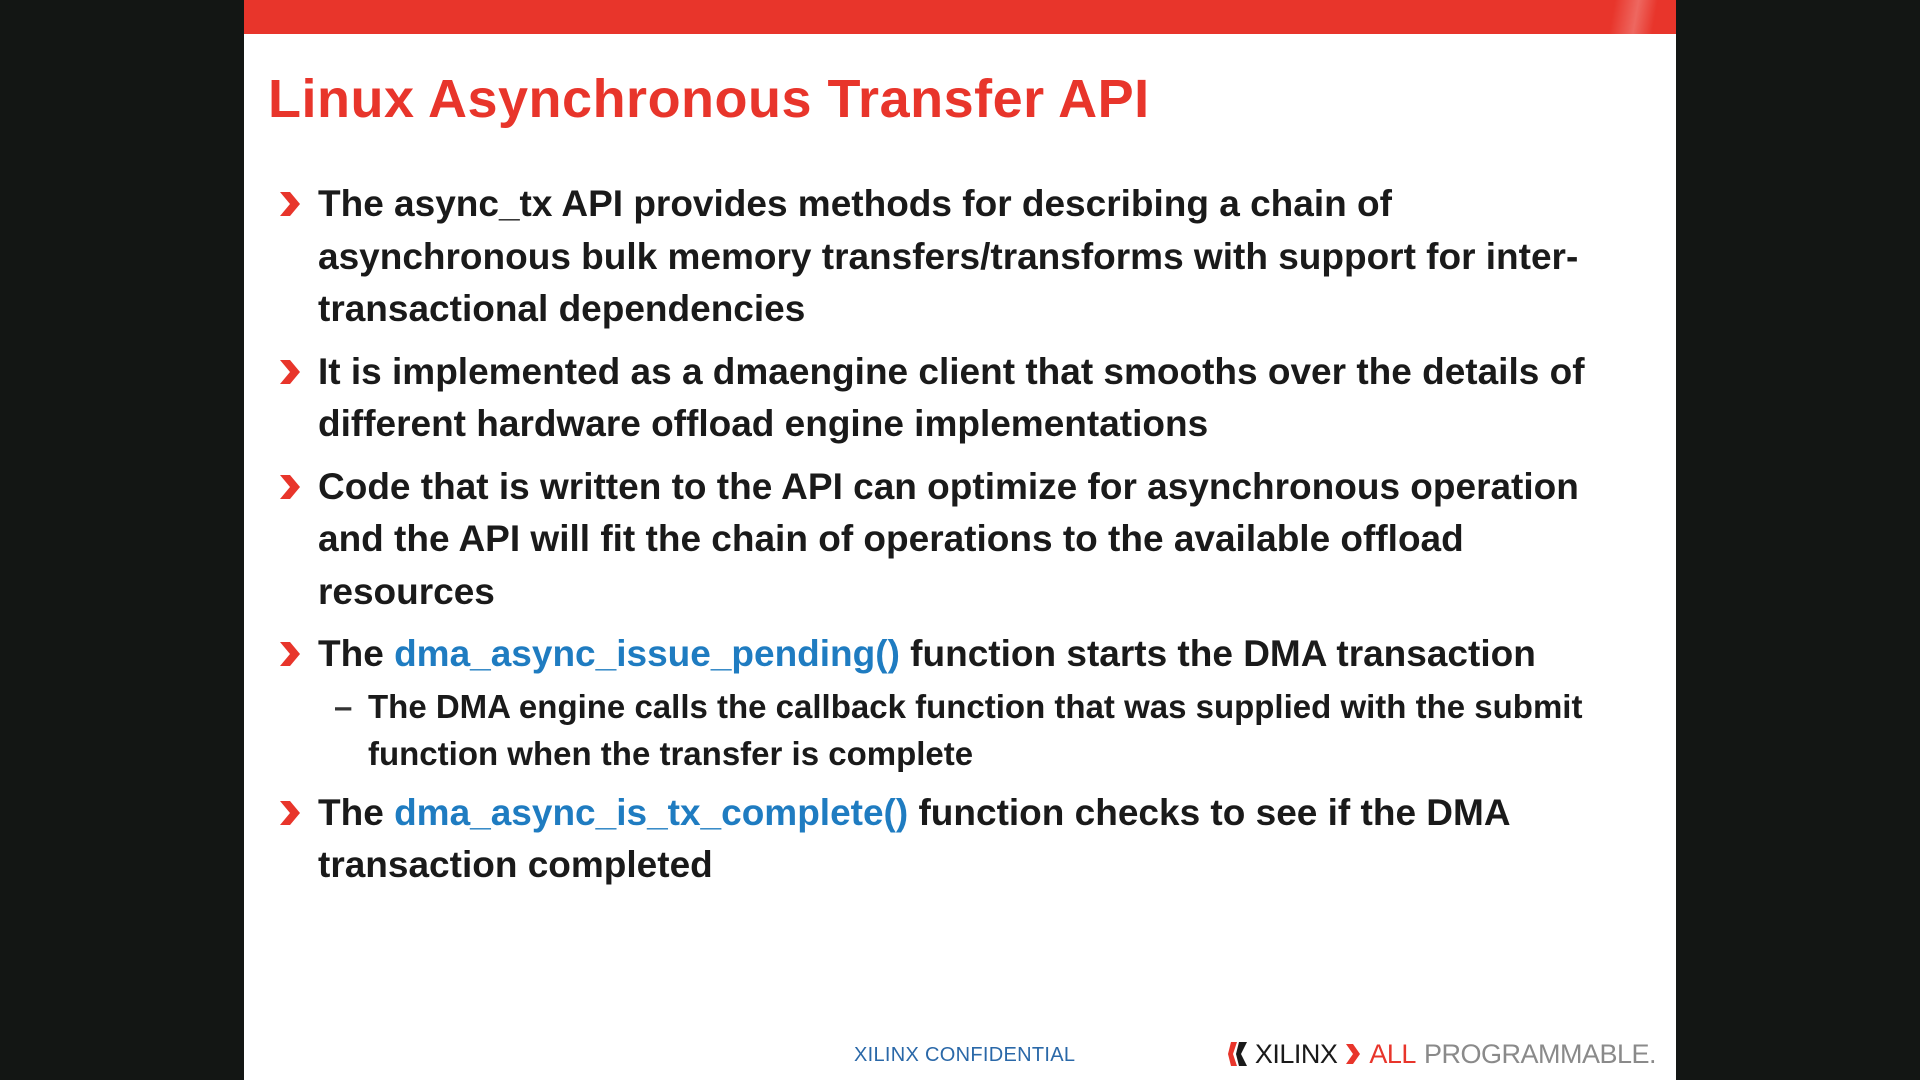 This screenshot has height=1080, width=1920. I want to click on xilinx-logo: XILINX ALL PROGRAMMABLE., so click(1442, 1054).